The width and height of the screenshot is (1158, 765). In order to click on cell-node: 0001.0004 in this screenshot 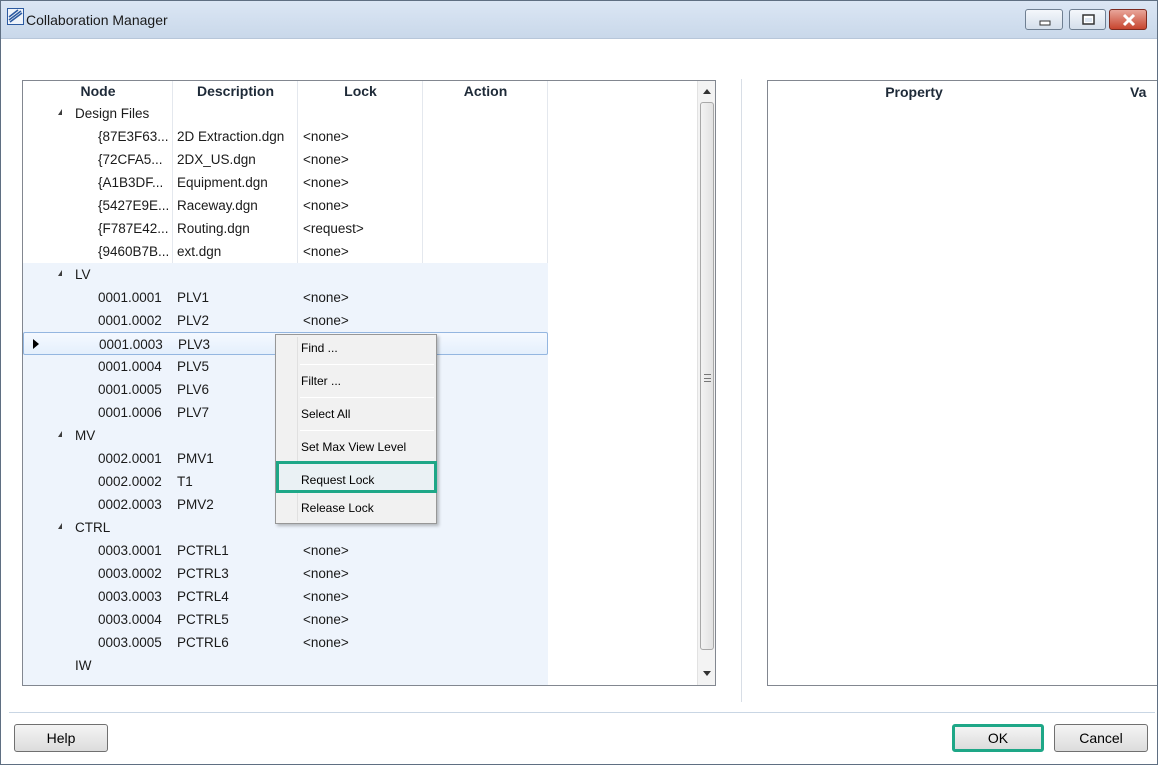, I will do `click(130, 366)`.